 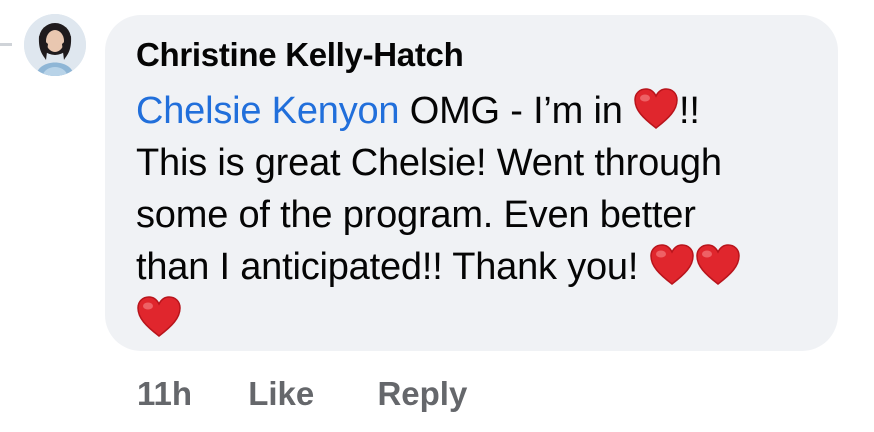 I want to click on comment-line-2: This is great Chelsie! Went through, so click(x=429, y=163).